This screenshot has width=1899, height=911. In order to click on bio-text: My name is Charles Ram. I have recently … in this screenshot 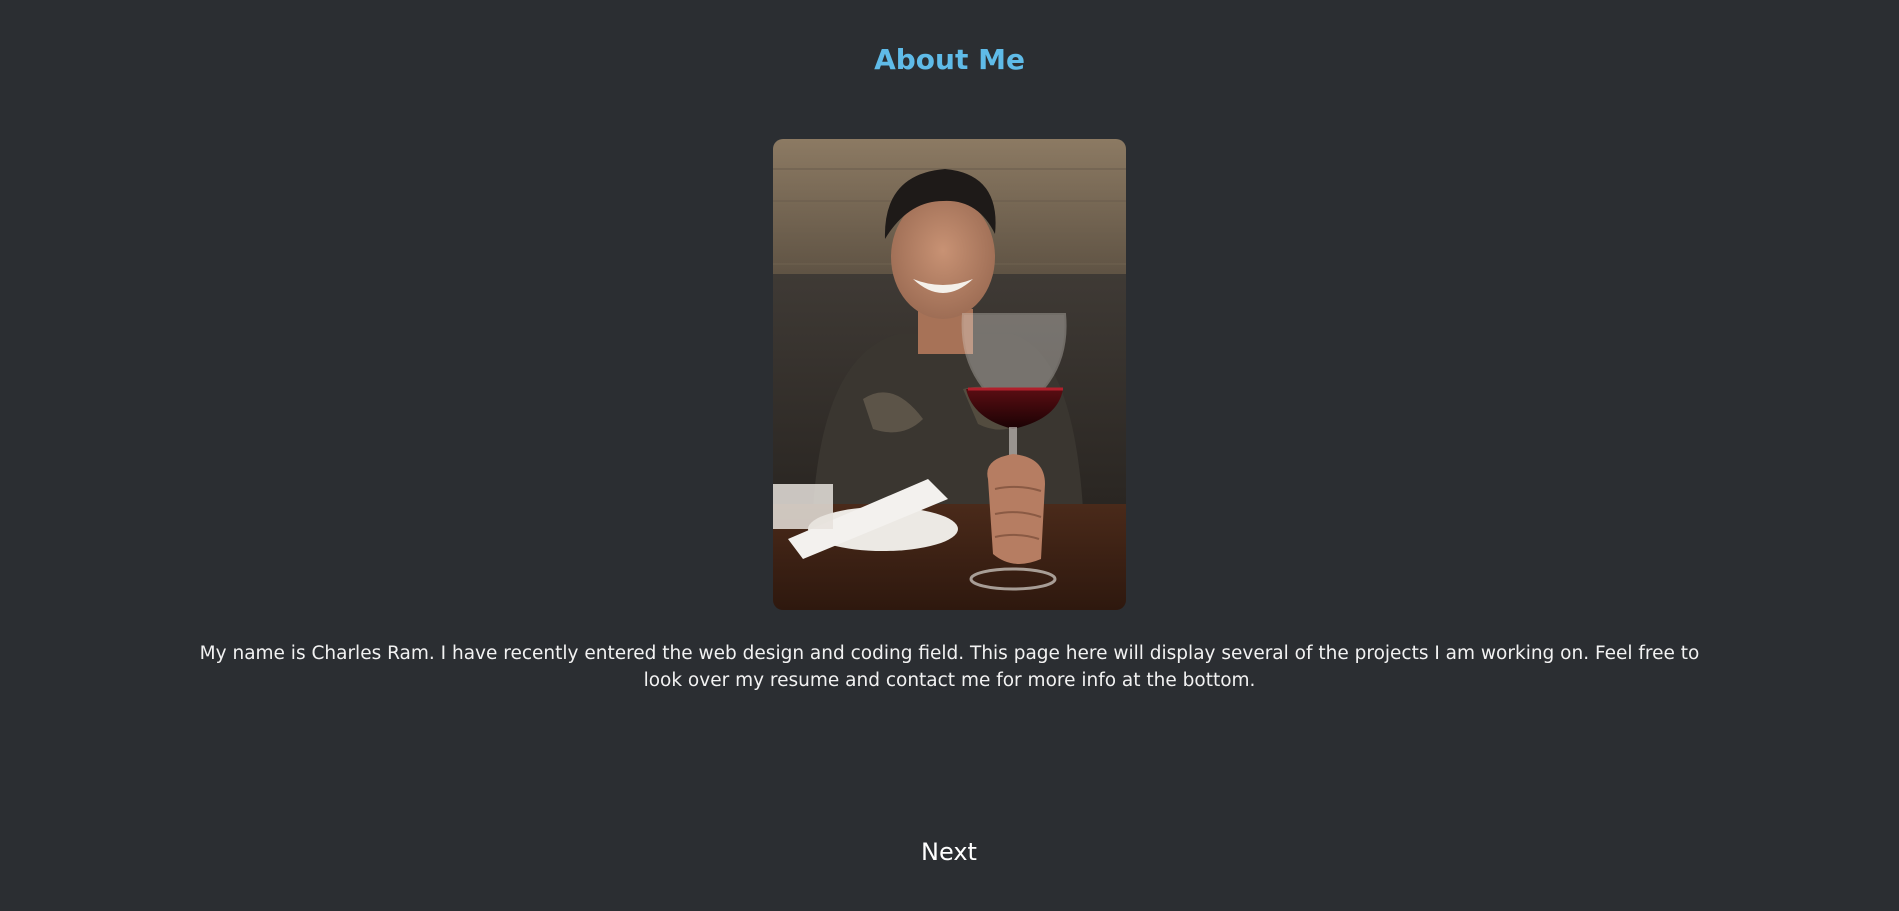, I will do `click(949, 667)`.